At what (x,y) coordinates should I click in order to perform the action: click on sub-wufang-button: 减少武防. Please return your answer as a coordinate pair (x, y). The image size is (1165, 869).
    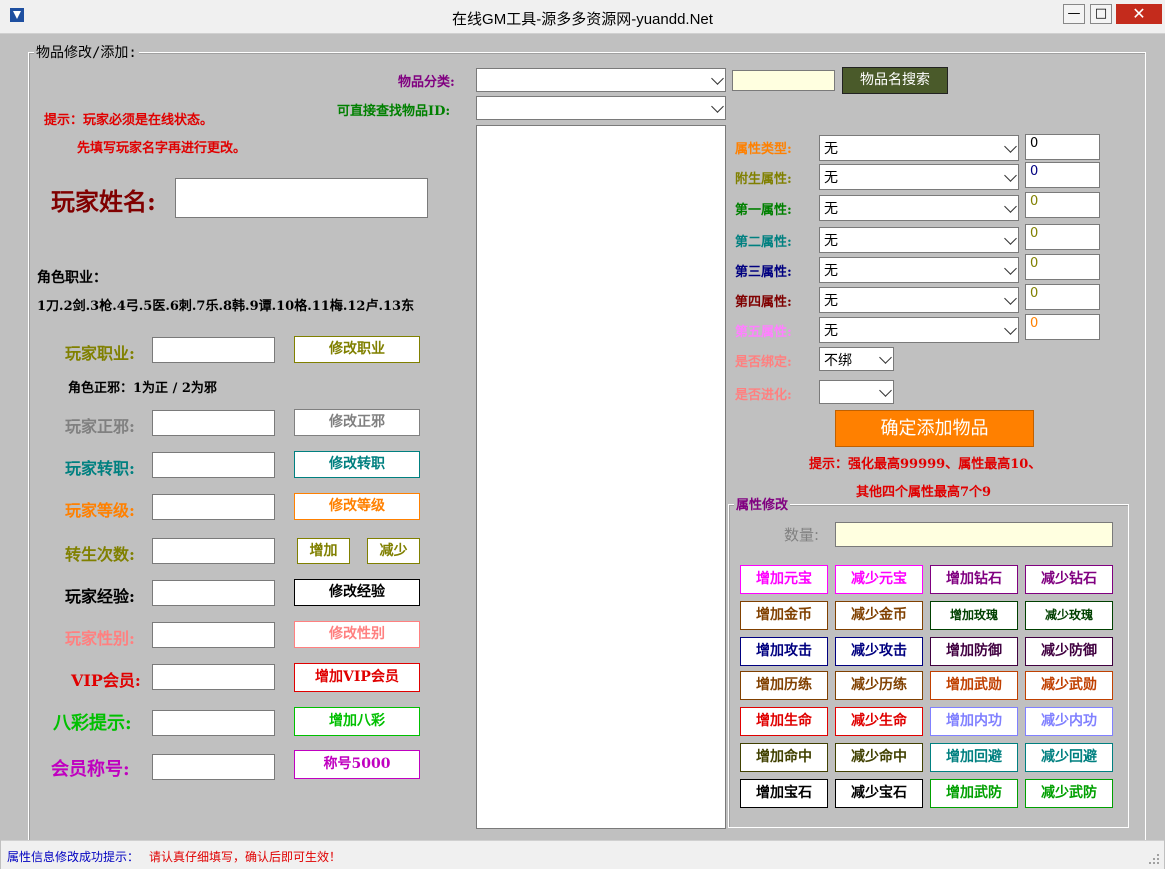
    Looking at the image, I should click on (1069, 793).